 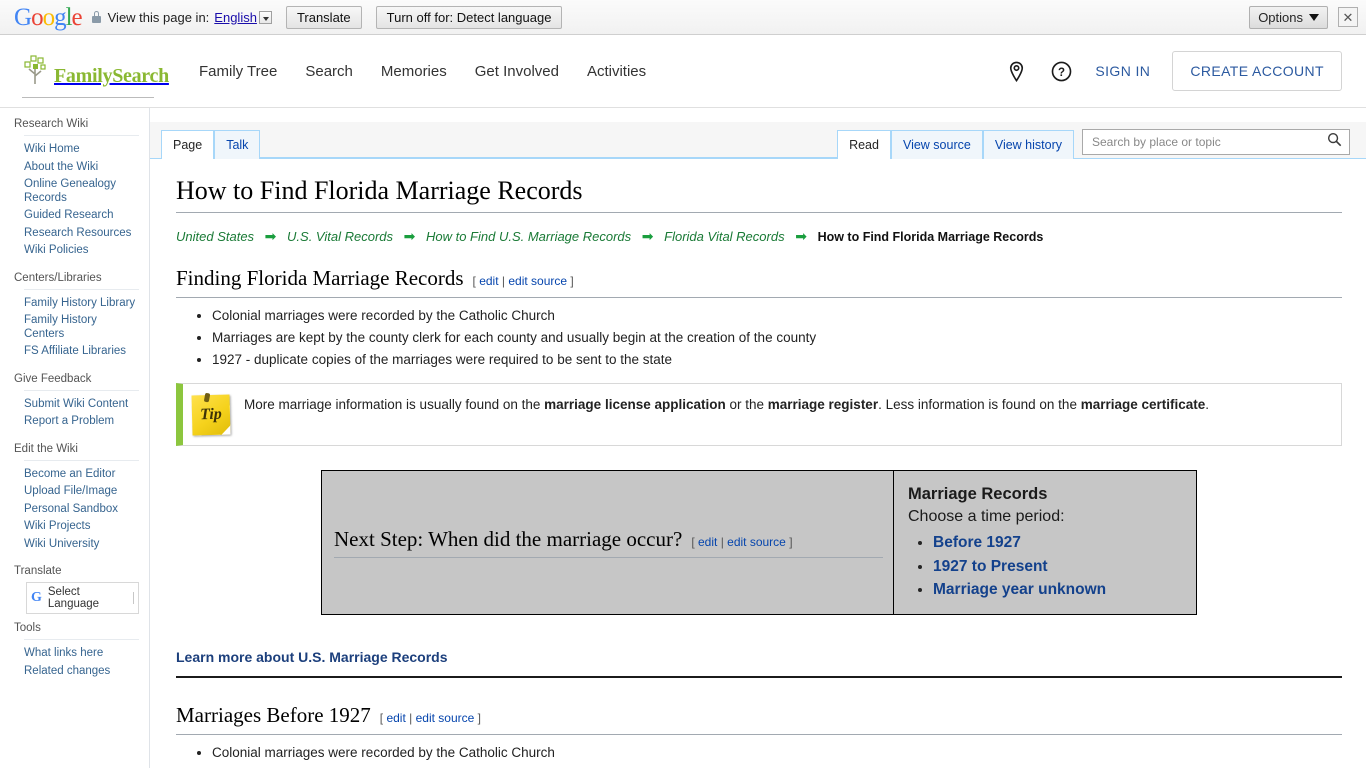 I want to click on wiki-tab-bar: Page Talk Read View source View history, so click(x=758, y=140).